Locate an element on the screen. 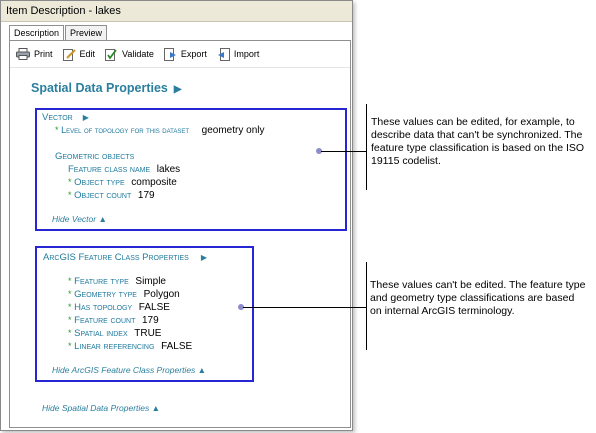 This screenshot has width=596, height=433. hide-spatial-link: Hide Spatial Data Properties ▲ is located at coordinates (101, 408).